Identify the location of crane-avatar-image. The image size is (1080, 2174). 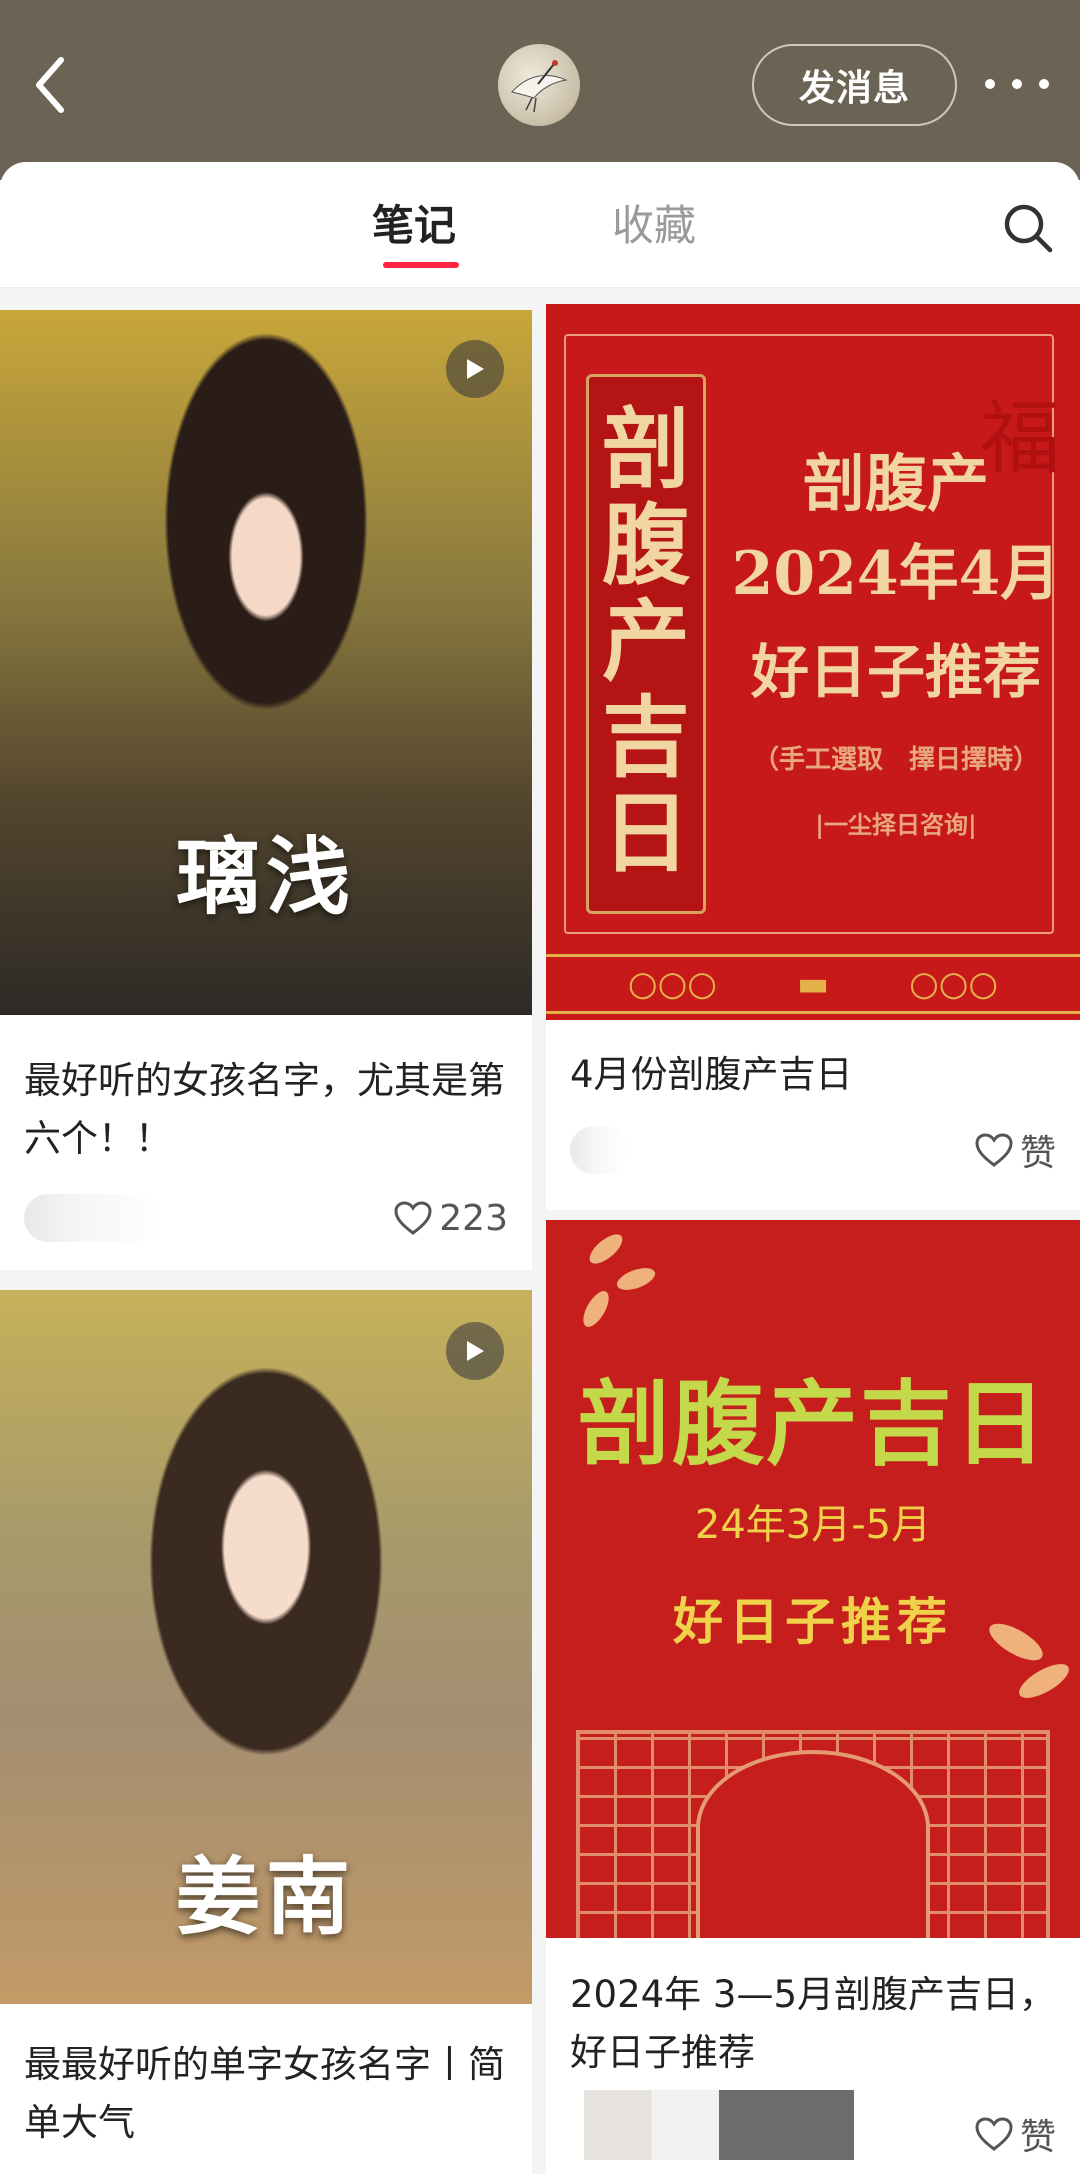
(539, 86).